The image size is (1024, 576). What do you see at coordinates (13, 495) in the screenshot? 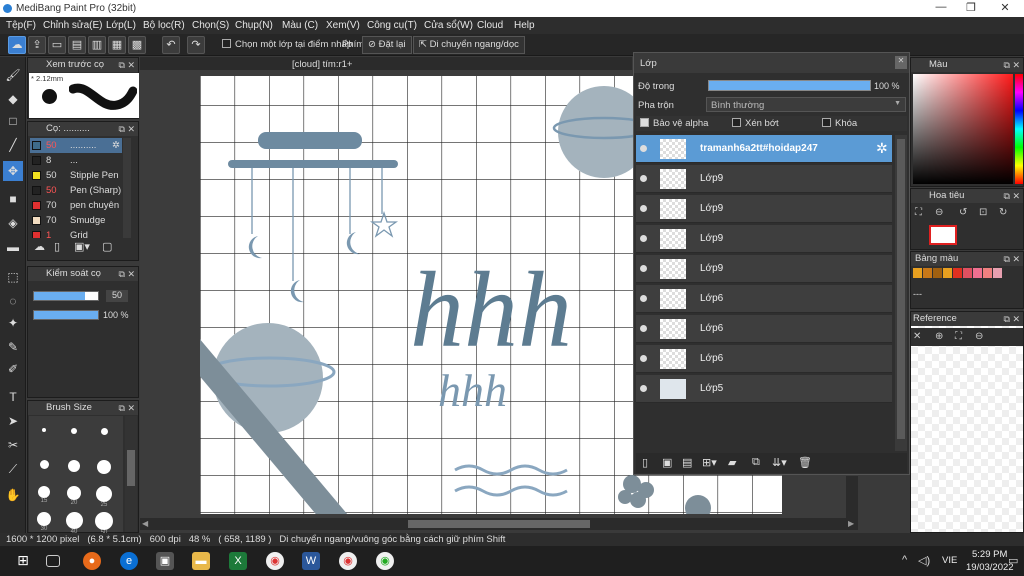
I see `hand-tool-icon: ✋` at bounding box center [13, 495].